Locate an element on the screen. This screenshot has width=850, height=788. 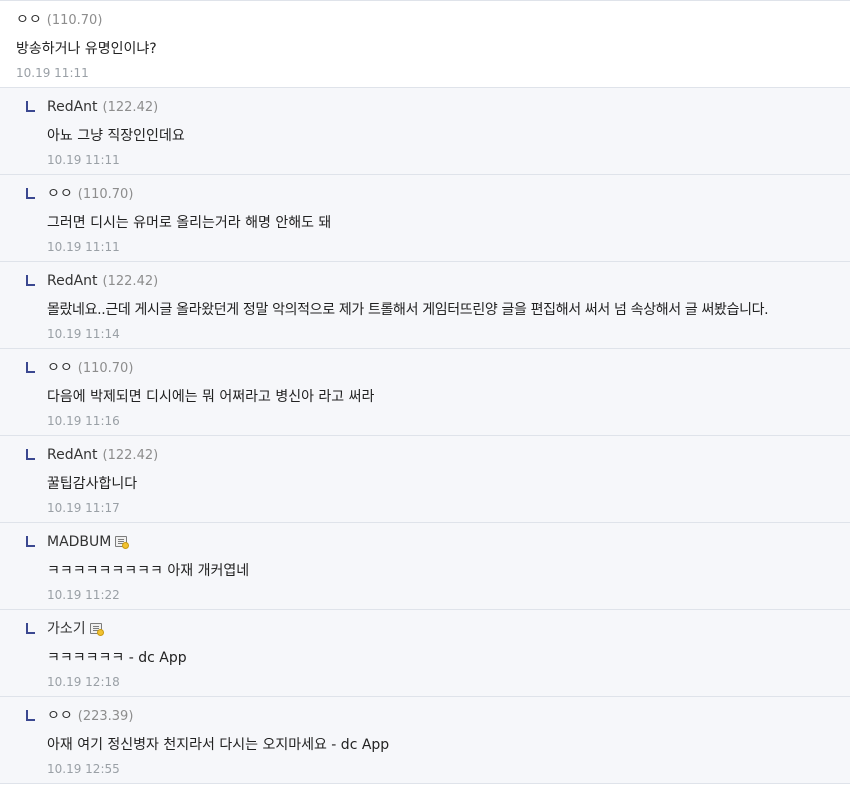
comment-nickname: 가소기 is located at coordinates (66, 629).